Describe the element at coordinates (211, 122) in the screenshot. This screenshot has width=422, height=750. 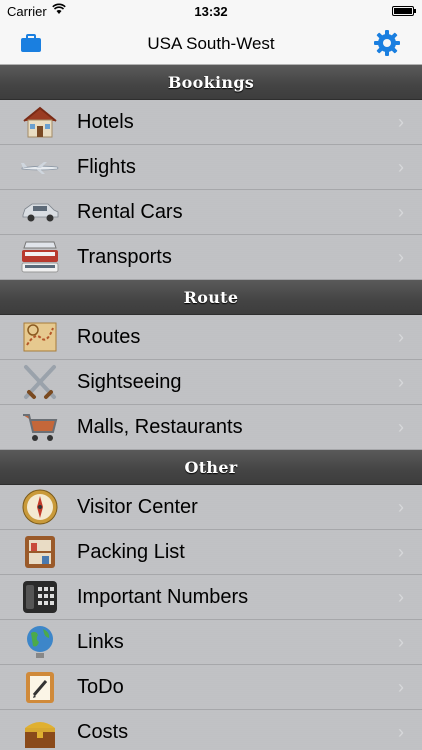
I see `menu-item-hotels: Hotels ›` at that location.